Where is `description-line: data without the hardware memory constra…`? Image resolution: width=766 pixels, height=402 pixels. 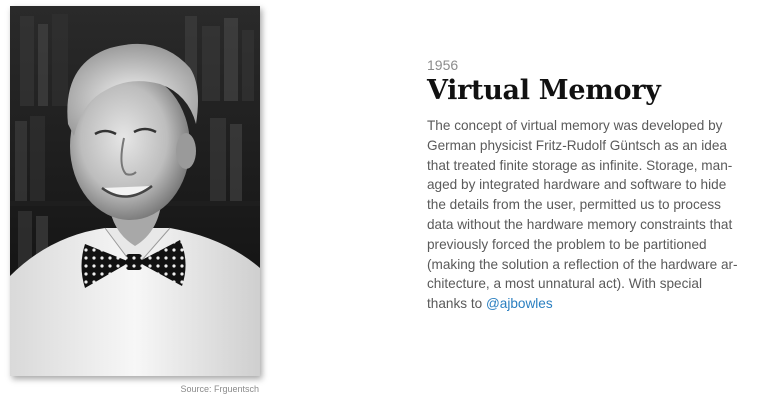
description-line: data without the hardware memory constra… is located at coordinates (580, 224).